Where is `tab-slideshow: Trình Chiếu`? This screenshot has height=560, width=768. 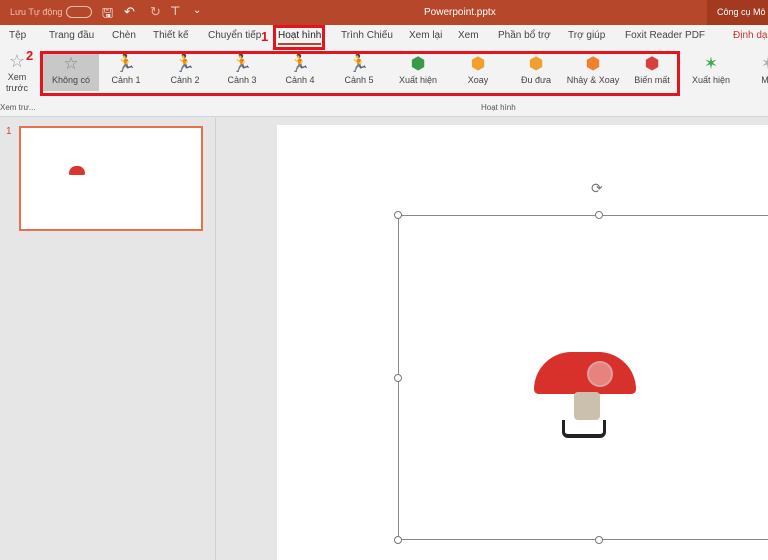
tab-slideshow: Trình Chiếu is located at coordinates (367, 35).